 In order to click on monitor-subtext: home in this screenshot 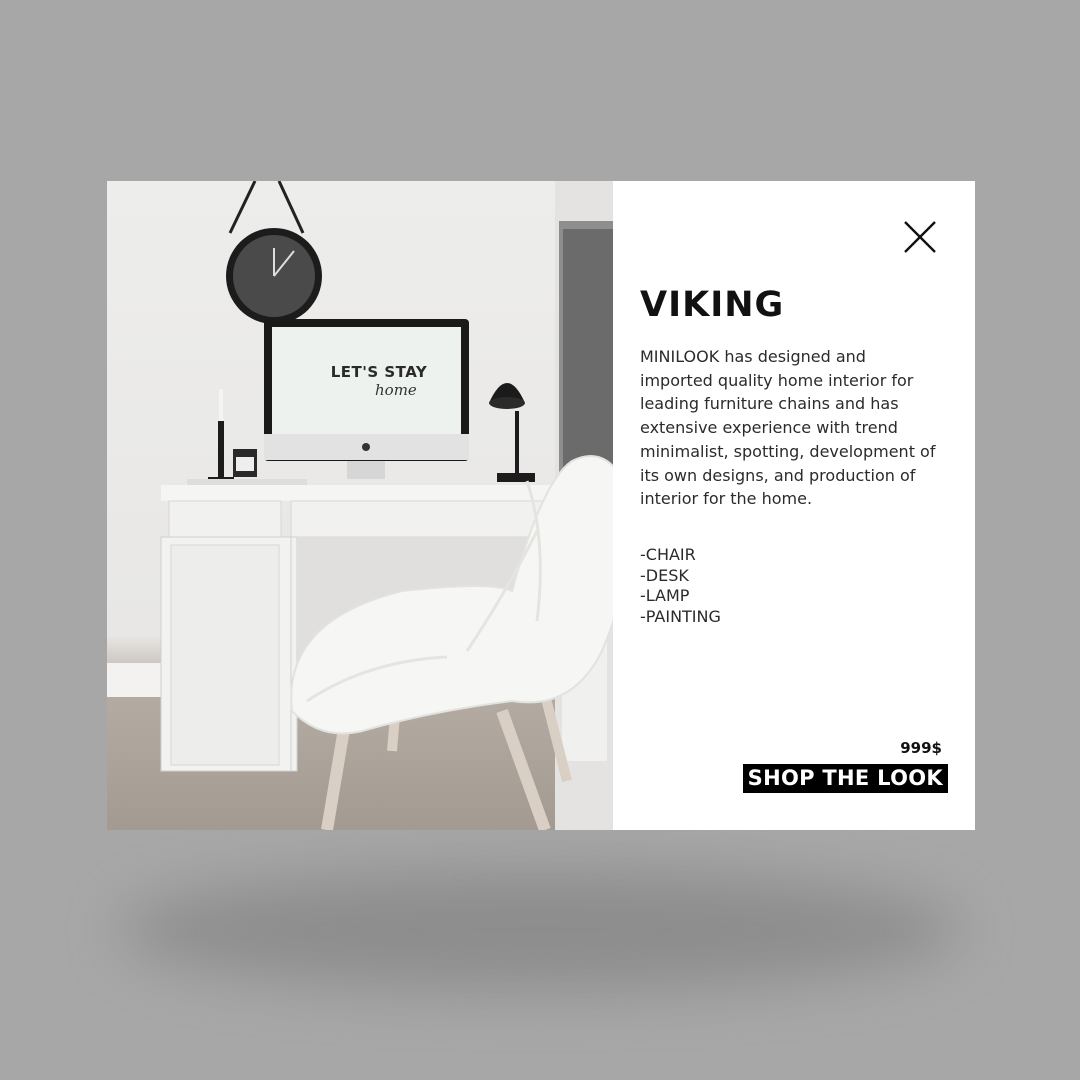, I will do `click(396, 390)`.